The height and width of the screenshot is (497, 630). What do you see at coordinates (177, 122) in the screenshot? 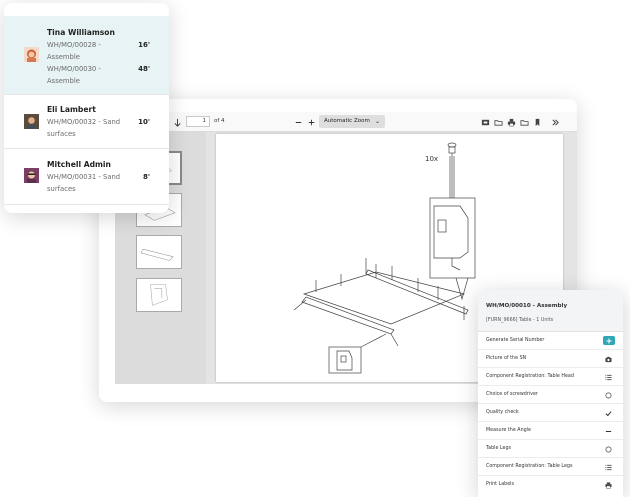
I see `arrow-down-icon` at bounding box center [177, 122].